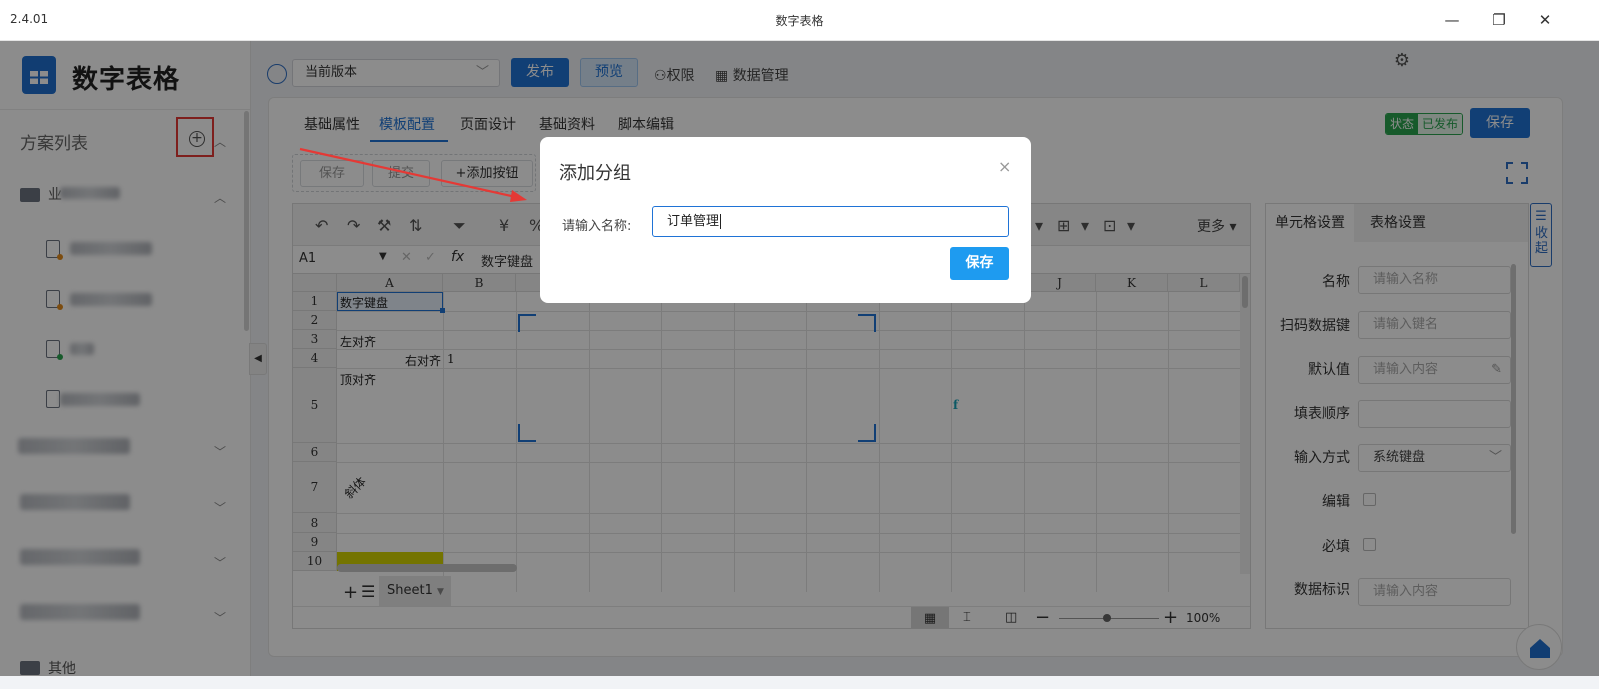 The height and width of the screenshot is (689, 1599). What do you see at coordinates (1004, 166) in the screenshot?
I see `close-icon: ×` at bounding box center [1004, 166].